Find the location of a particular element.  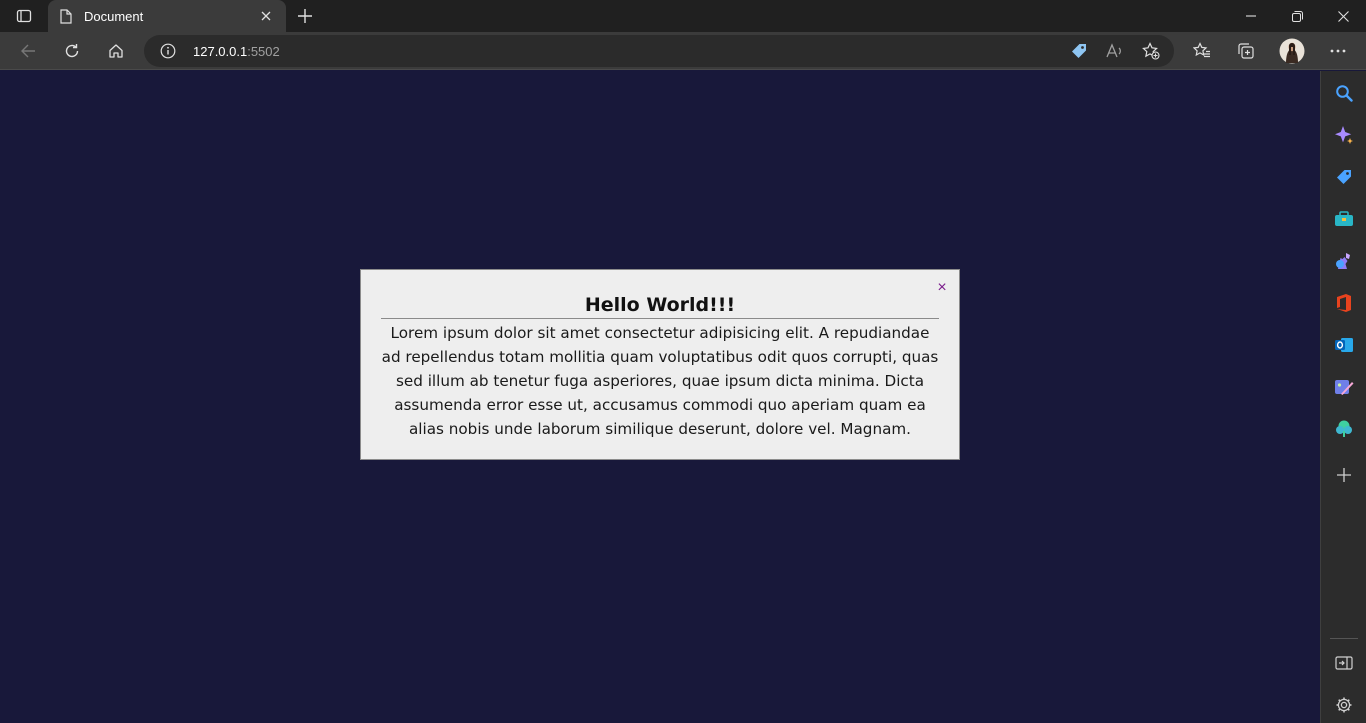

tree-icon is located at coordinates (1344, 429).